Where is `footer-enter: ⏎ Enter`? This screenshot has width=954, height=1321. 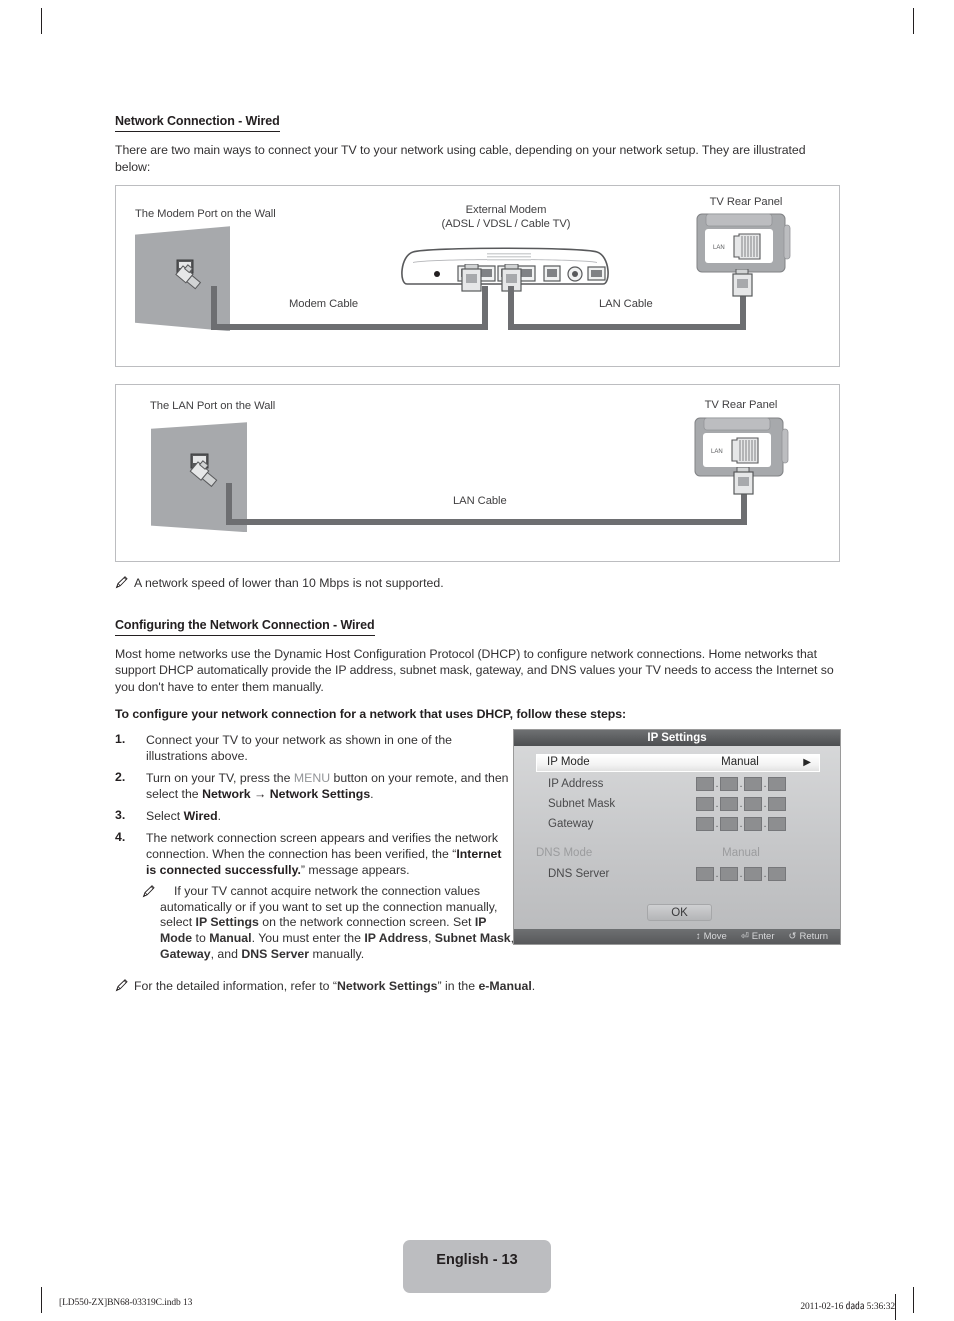 footer-enter: ⏎ Enter is located at coordinates (758, 936).